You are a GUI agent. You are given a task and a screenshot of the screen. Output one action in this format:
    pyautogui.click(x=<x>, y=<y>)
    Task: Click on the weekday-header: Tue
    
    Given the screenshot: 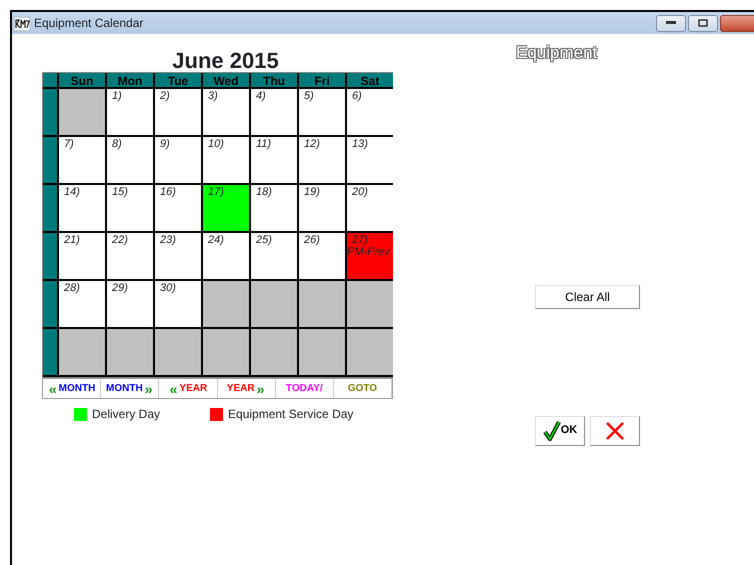 What is the action you would take?
    pyautogui.click(x=177, y=81)
    